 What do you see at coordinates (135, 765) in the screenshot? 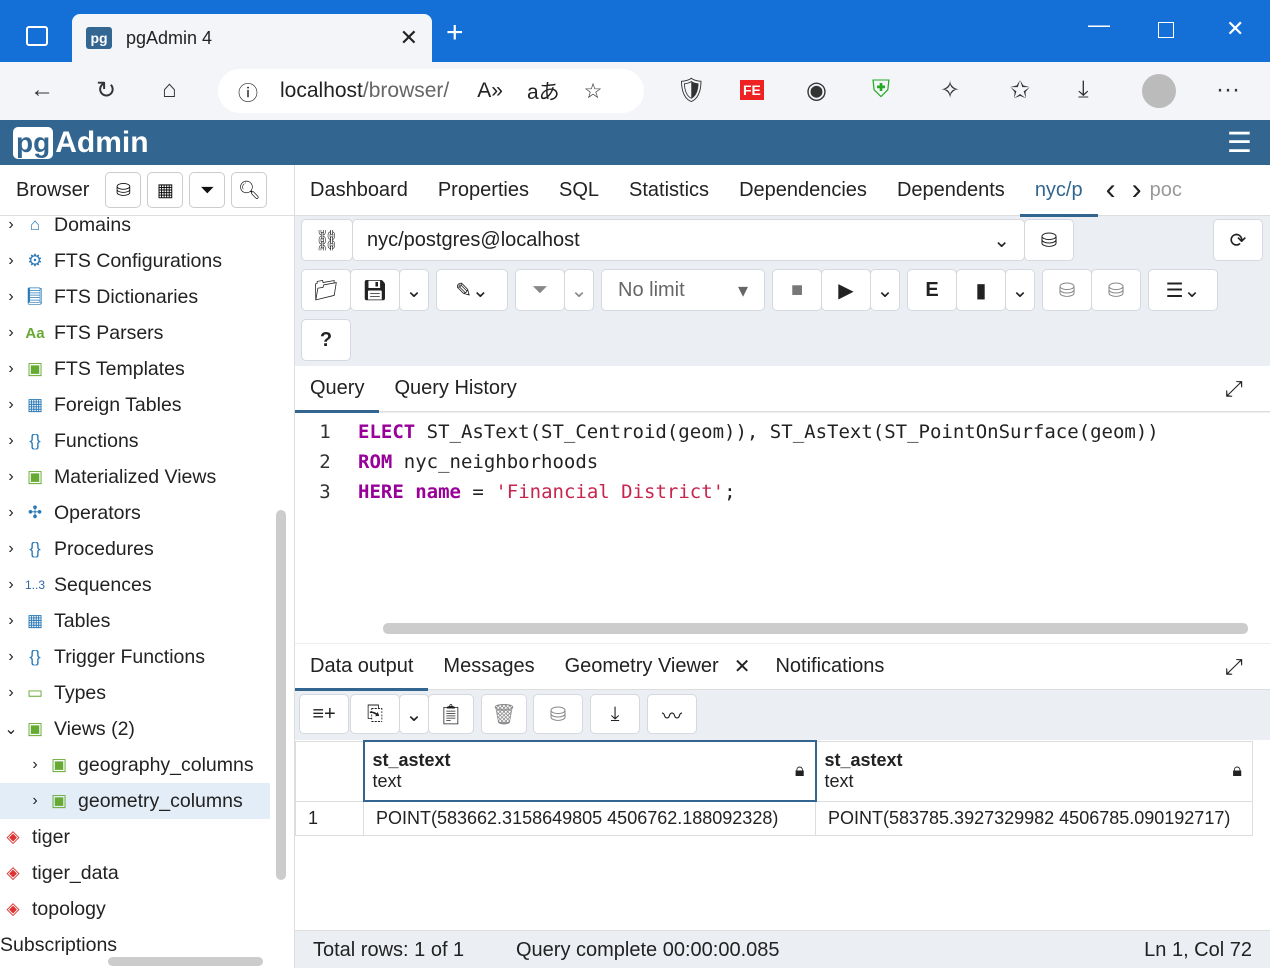
I see `tree-item: › ▣ geography_columns` at bounding box center [135, 765].